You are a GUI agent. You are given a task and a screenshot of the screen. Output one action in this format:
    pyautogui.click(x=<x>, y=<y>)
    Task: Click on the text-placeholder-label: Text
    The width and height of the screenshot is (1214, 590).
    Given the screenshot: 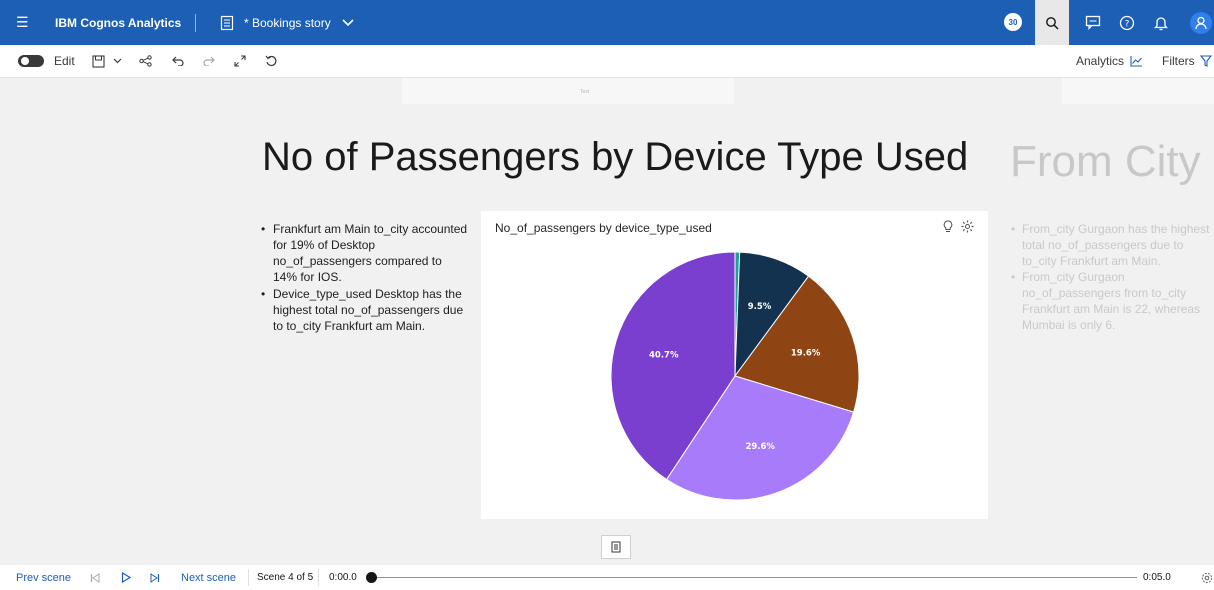 What is the action you would take?
    pyautogui.click(x=585, y=92)
    